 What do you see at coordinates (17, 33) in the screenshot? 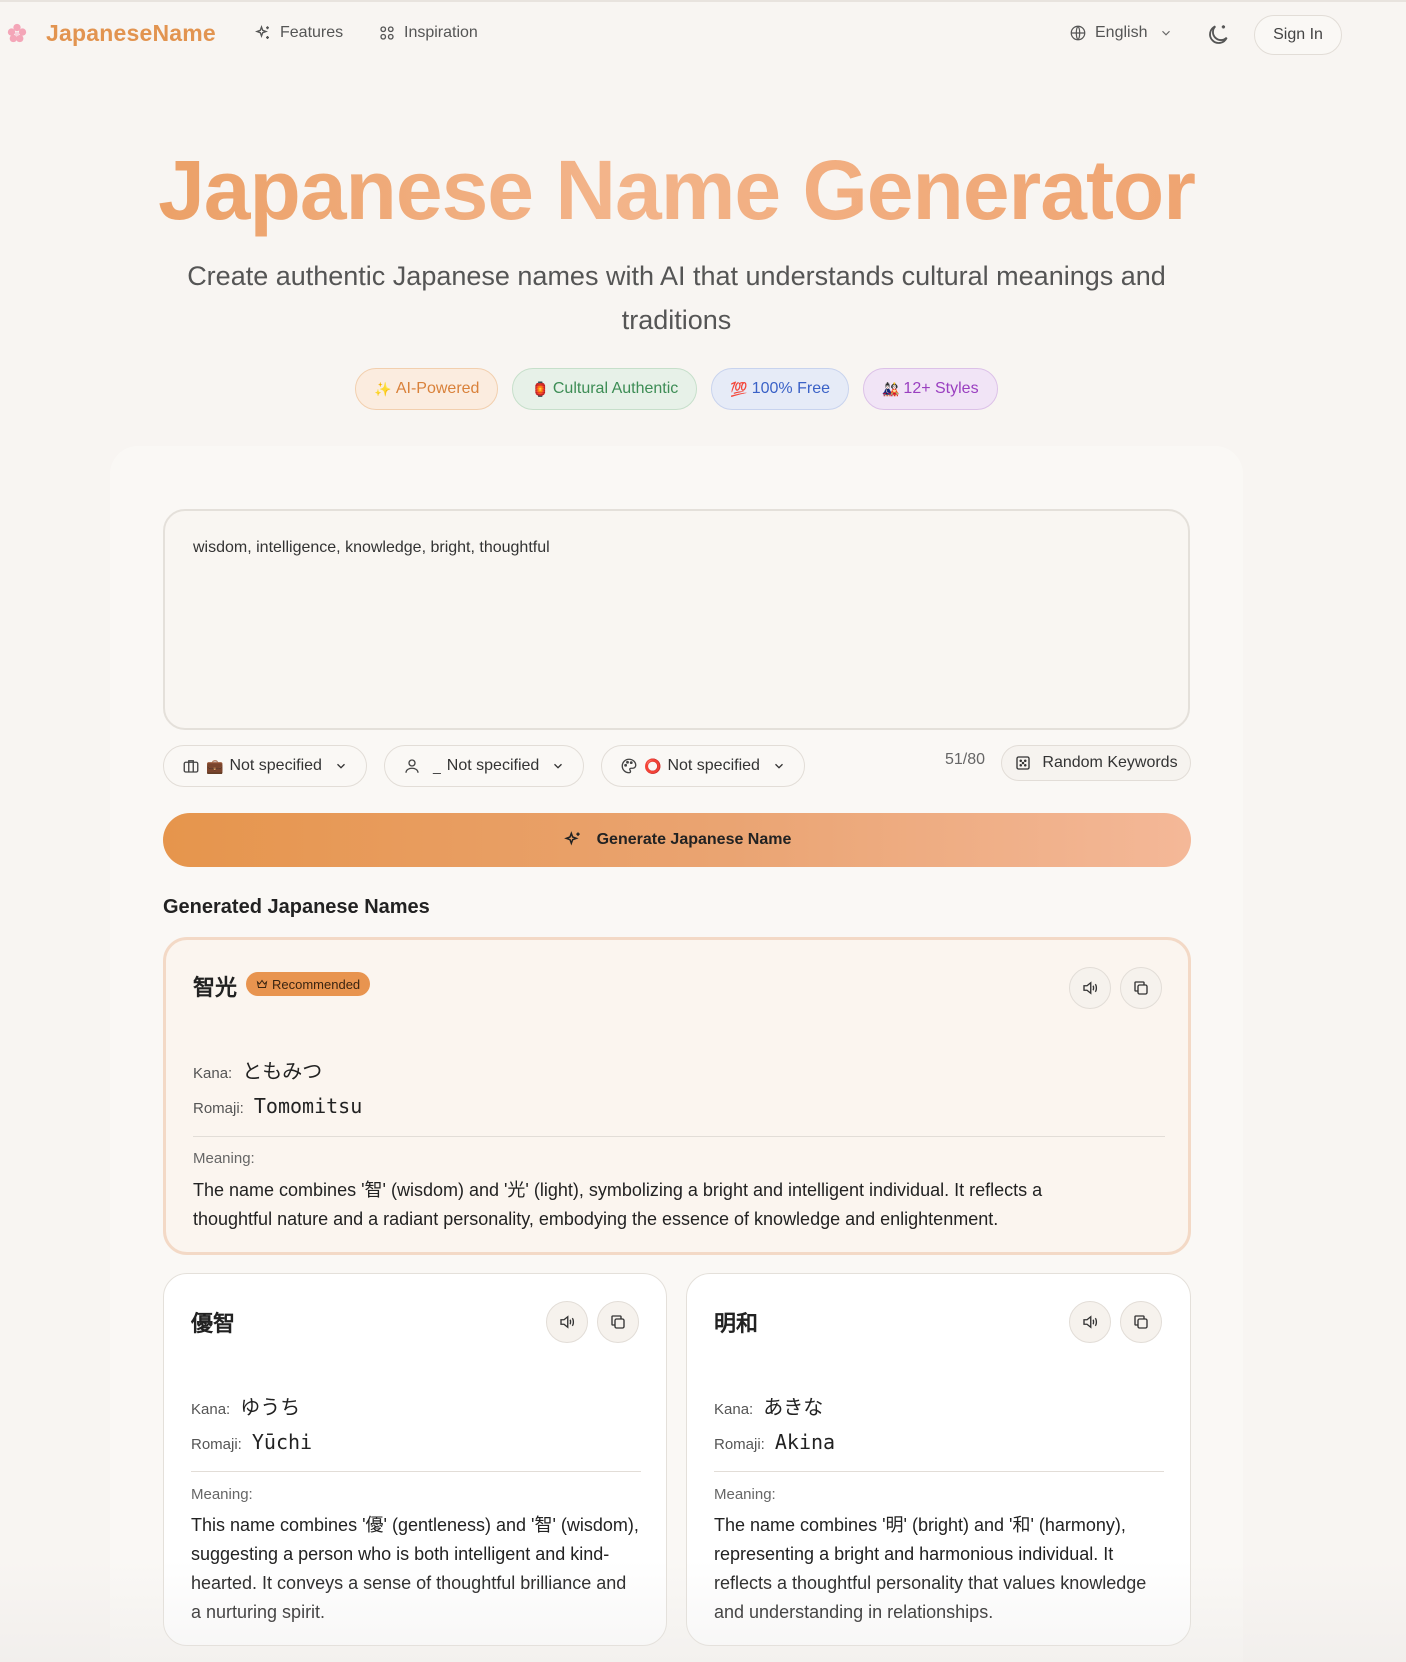
I see `sakura-logo-icon` at bounding box center [17, 33].